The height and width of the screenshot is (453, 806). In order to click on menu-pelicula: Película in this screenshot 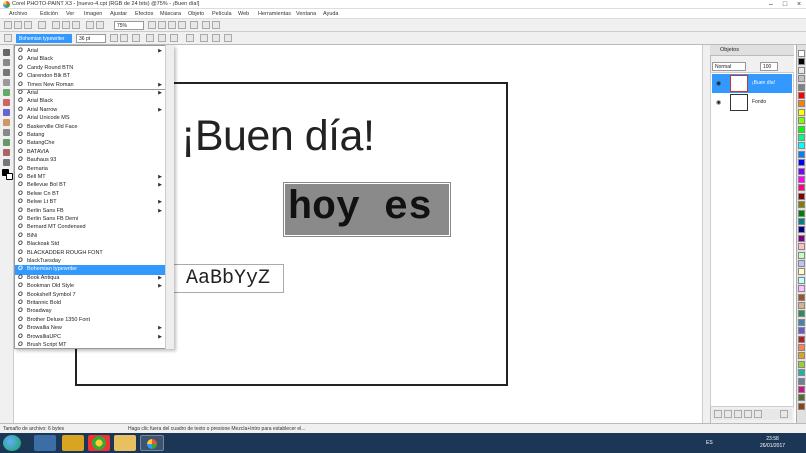, I will do `click(222, 14)`.